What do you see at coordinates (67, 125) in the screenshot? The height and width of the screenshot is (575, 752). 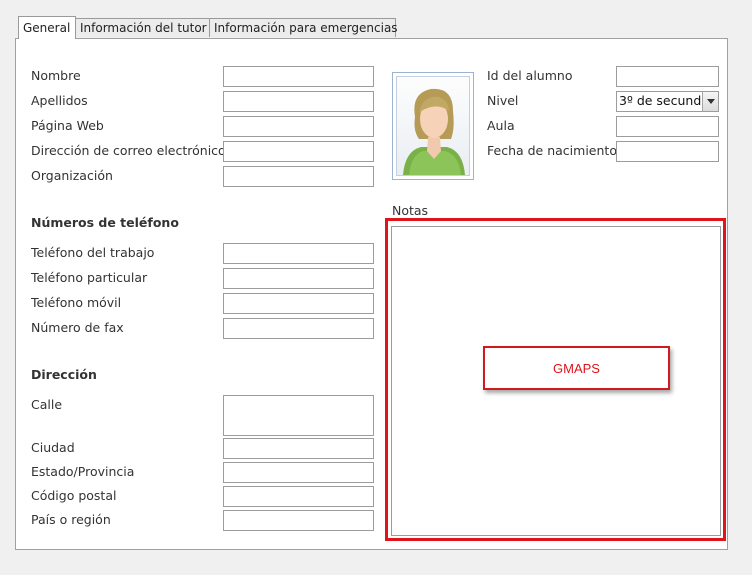 I see `pagina-web-label: Página Web` at bounding box center [67, 125].